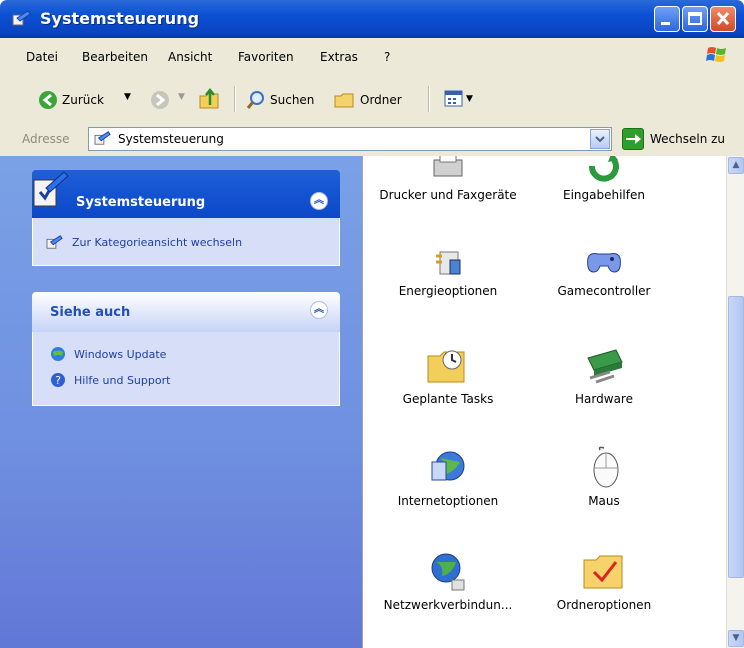 This screenshot has height=648, width=744. I want to click on folder-options-icon, so click(603, 572).